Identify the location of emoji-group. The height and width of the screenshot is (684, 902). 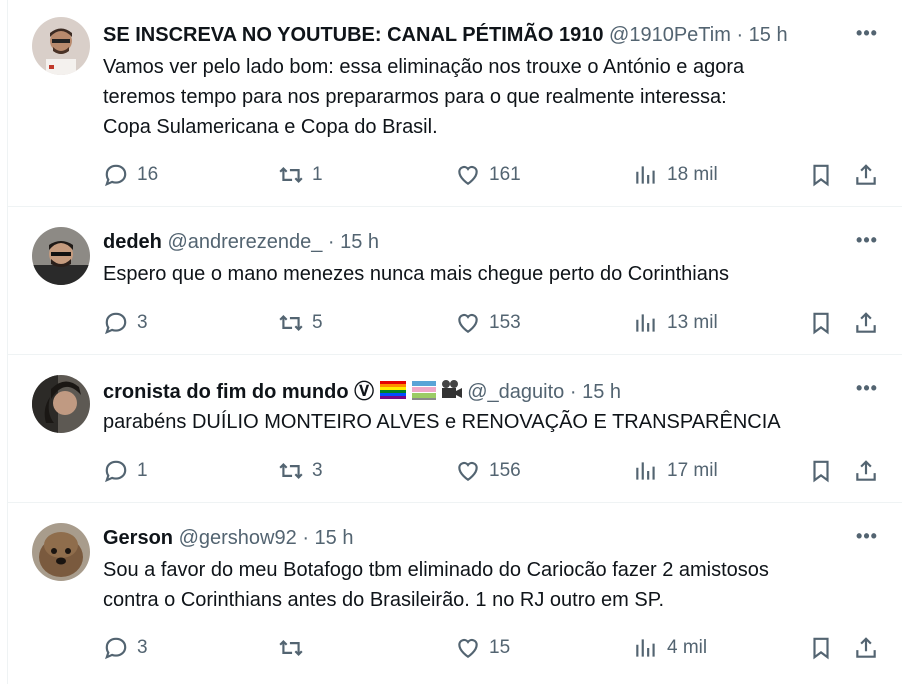
(420, 390).